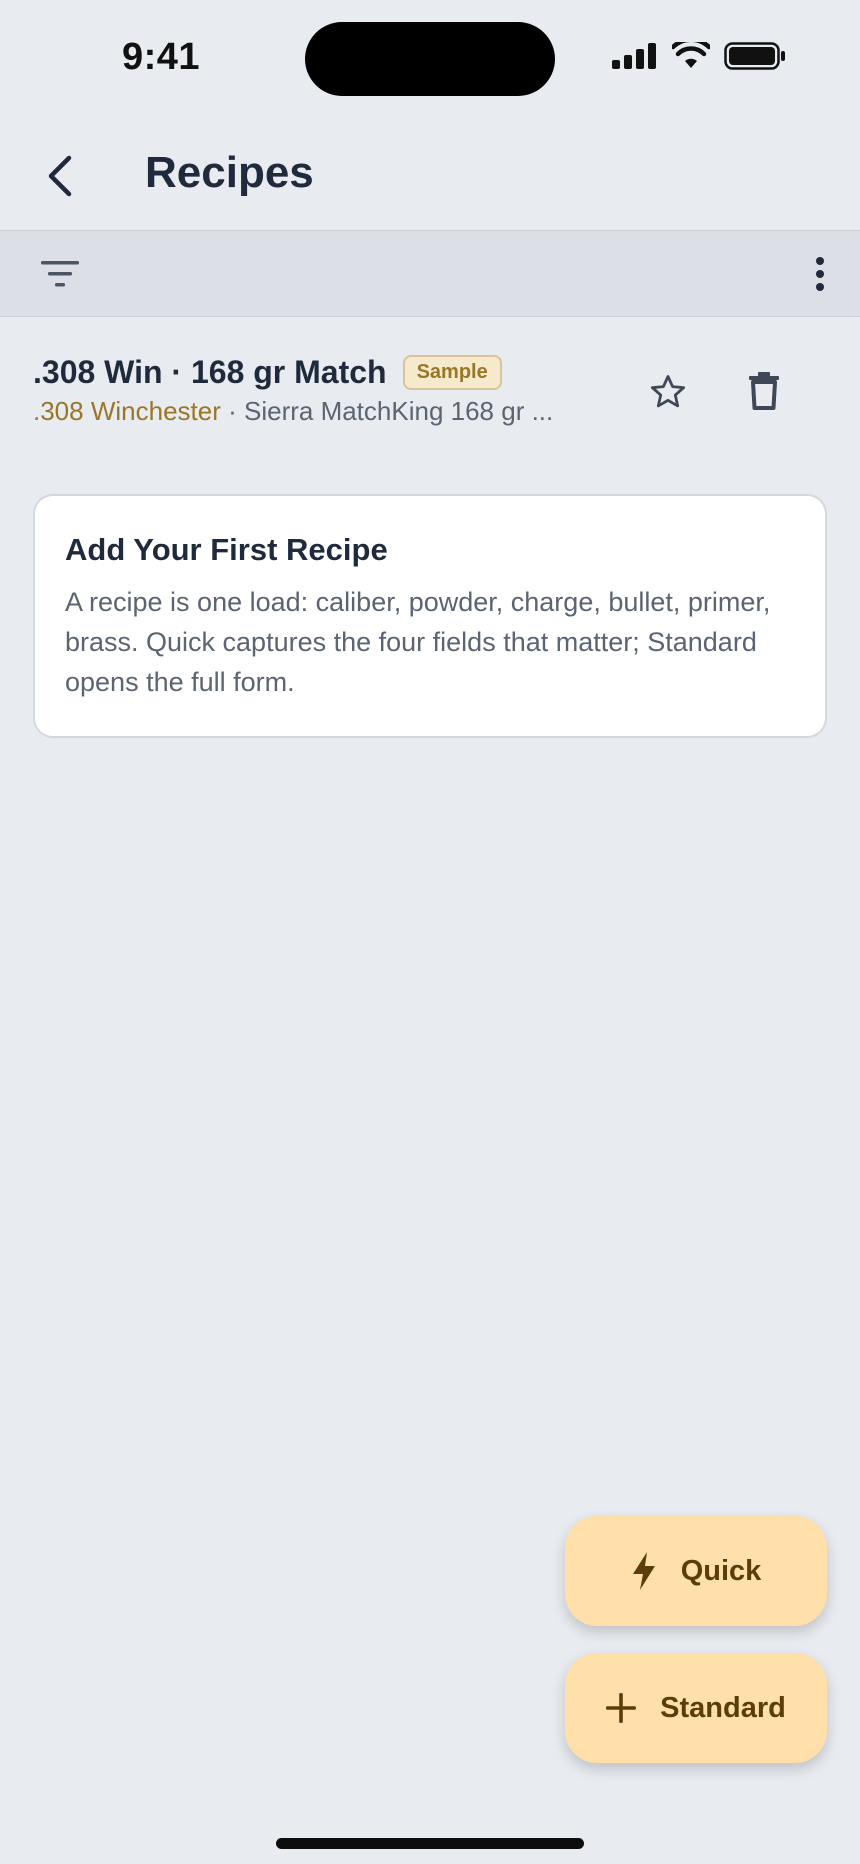  I want to click on back-button, so click(60, 176).